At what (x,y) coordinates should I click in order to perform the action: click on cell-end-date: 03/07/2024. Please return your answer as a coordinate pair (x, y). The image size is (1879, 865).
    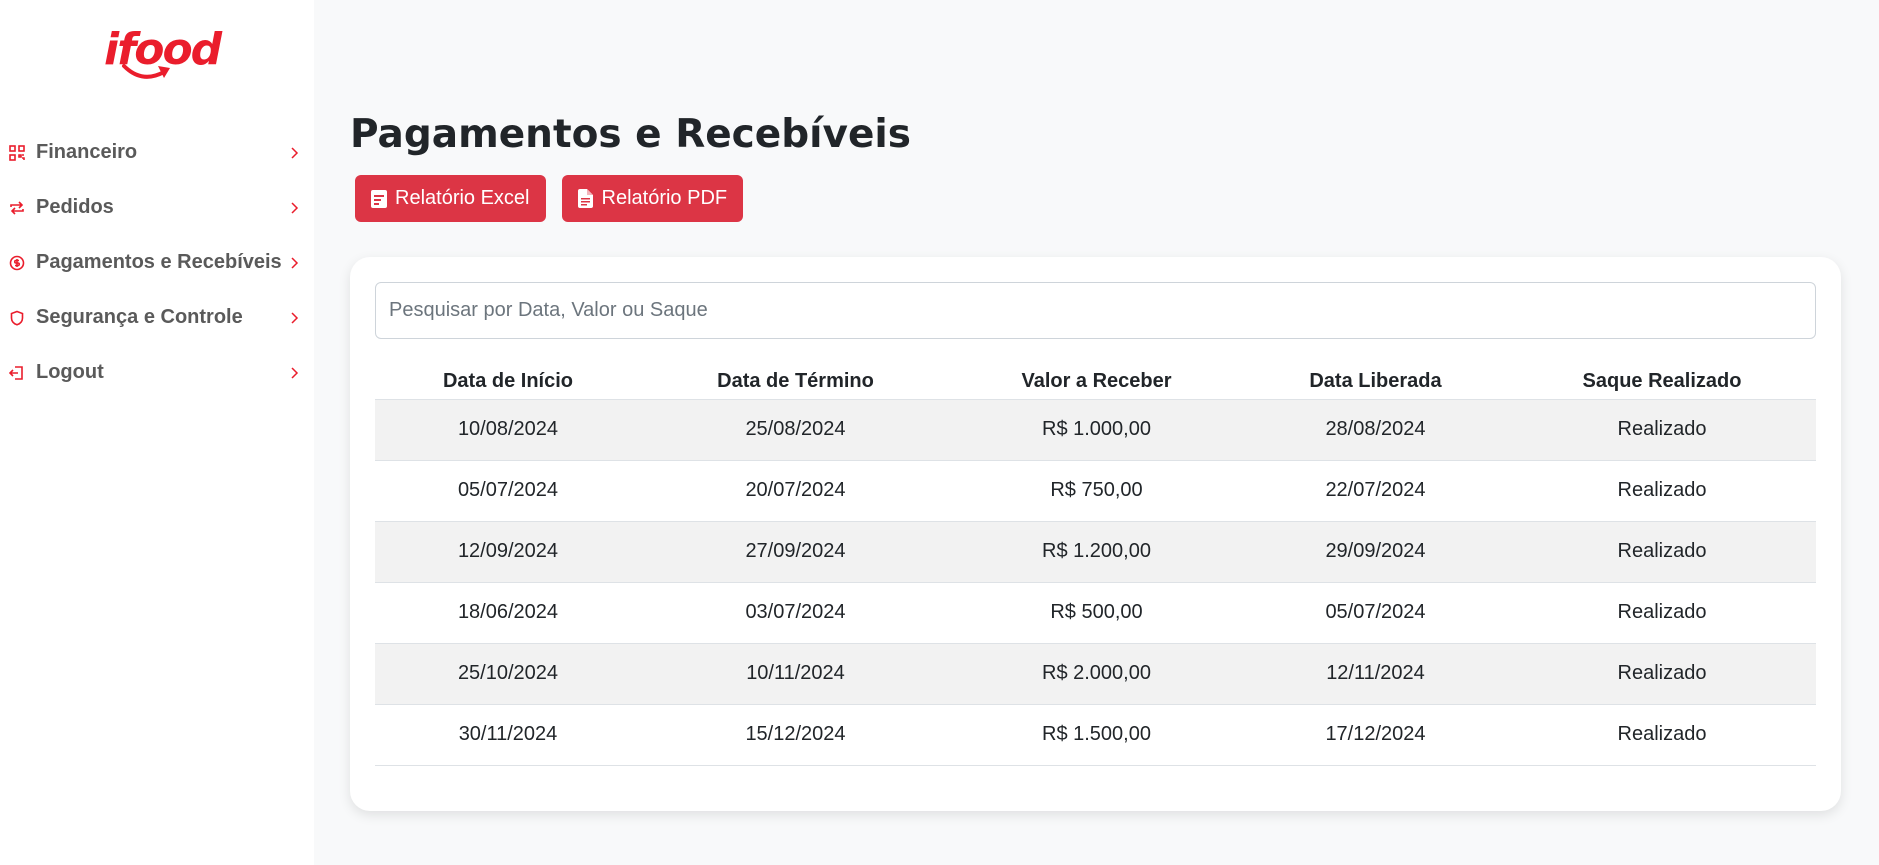
    Looking at the image, I should click on (795, 613).